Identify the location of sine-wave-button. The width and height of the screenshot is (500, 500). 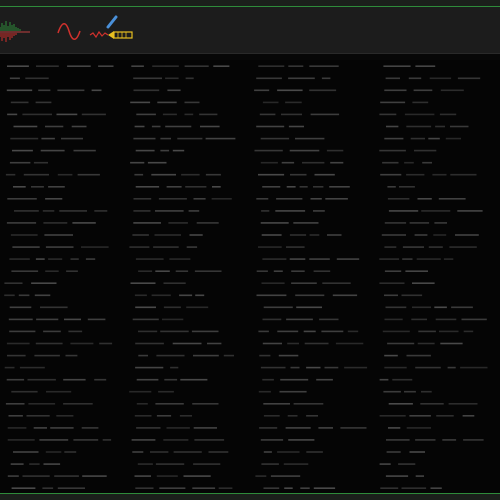
(69, 31).